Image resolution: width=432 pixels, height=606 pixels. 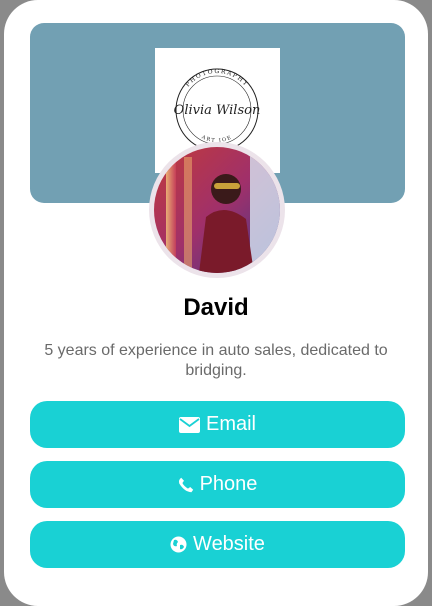 What do you see at coordinates (228, 484) in the screenshot?
I see `phone-button-label: Phone` at bounding box center [228, 484].